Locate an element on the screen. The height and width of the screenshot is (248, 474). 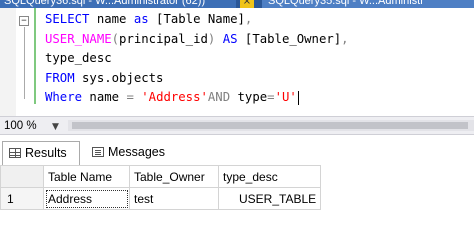
code-token: type_desc is located at coordinates (78, 58).